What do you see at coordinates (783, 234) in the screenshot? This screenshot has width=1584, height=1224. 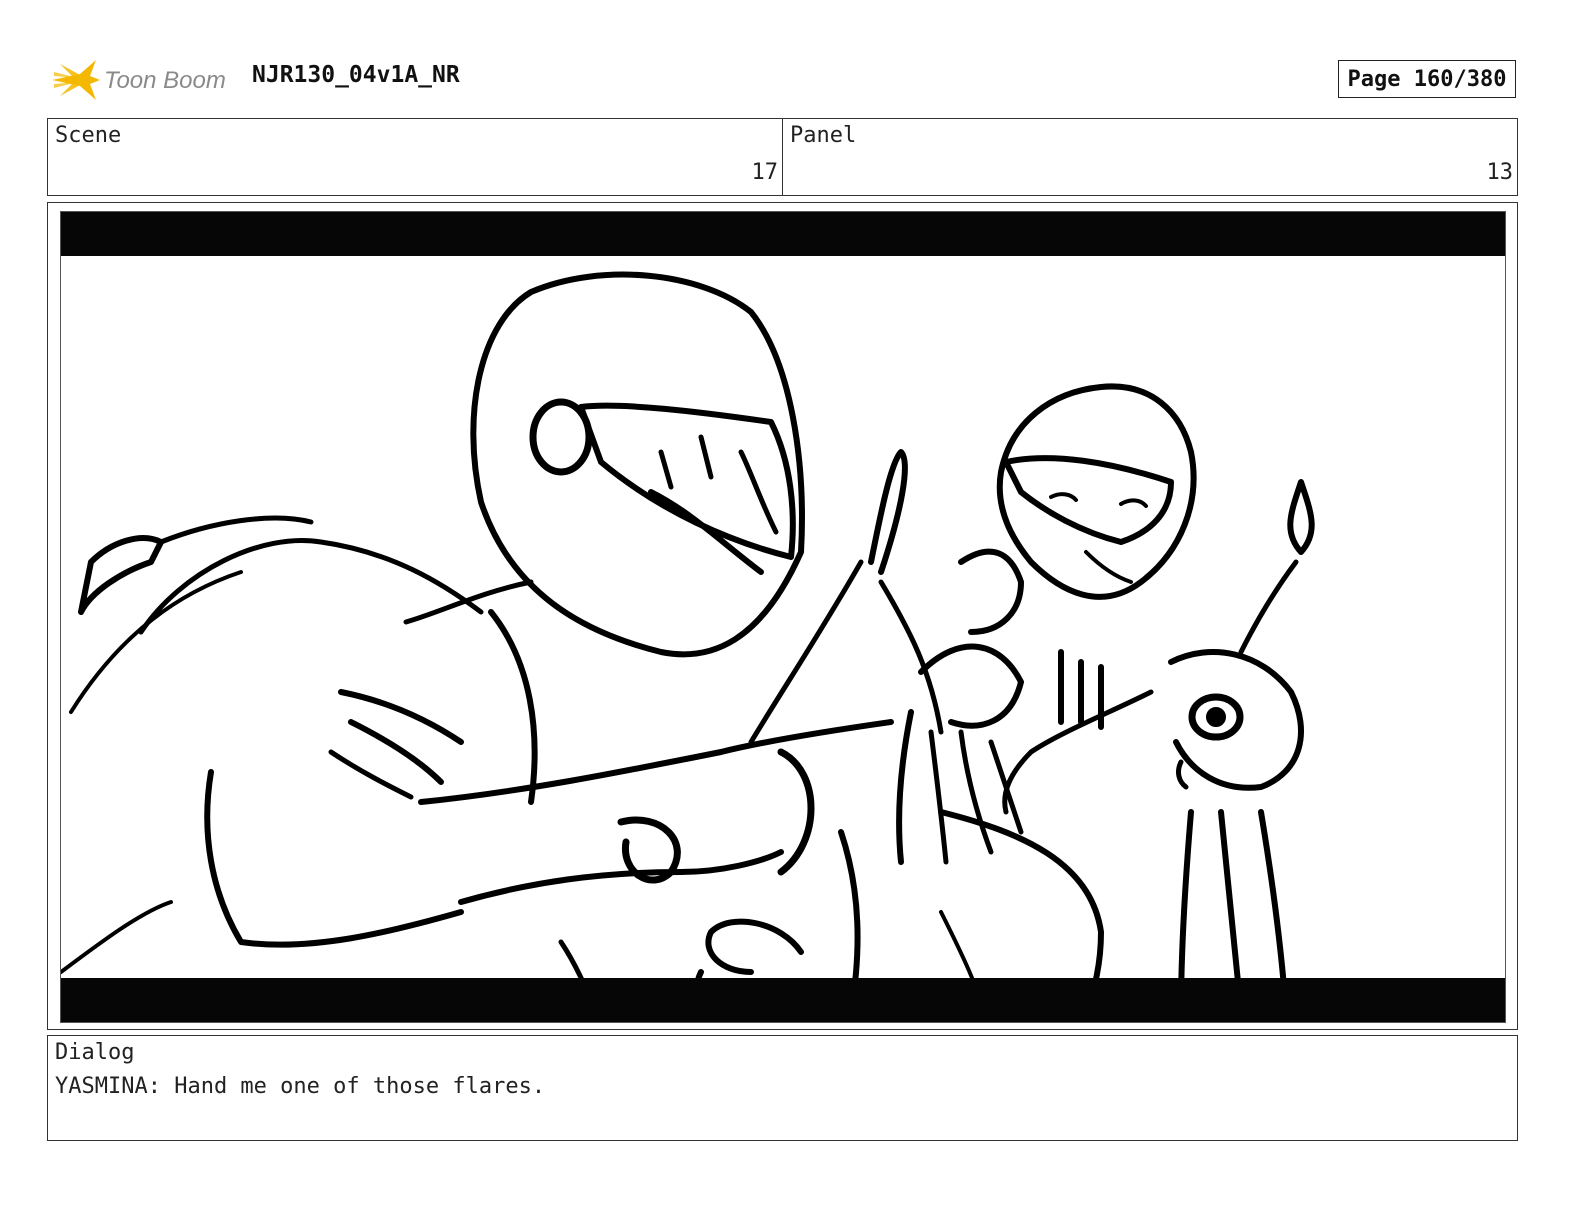 I see `letterbox-top` at bounding box center [783, 234].